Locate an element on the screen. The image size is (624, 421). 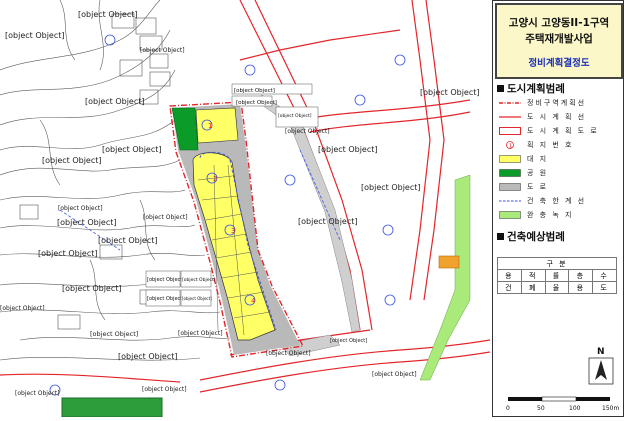
svg-text: N is located at coordinates (601, 352).